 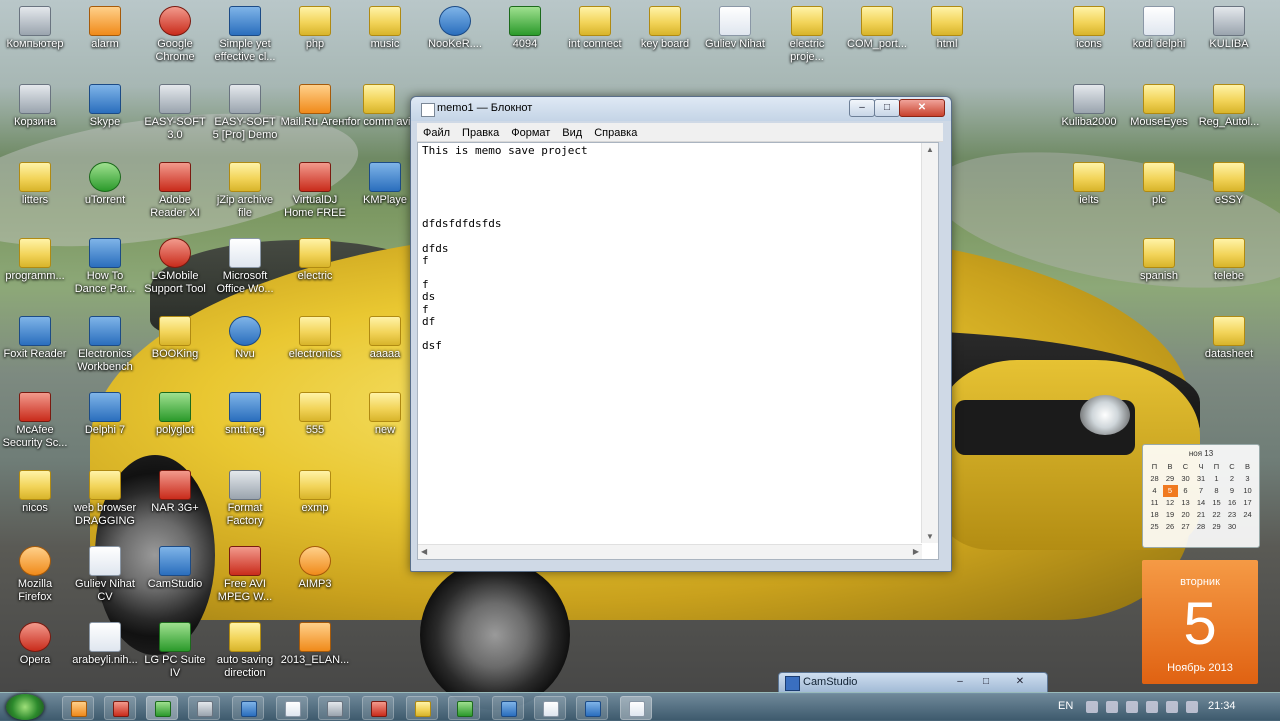 I want to click on menu-file: Файл, so click(x=436, y=133).